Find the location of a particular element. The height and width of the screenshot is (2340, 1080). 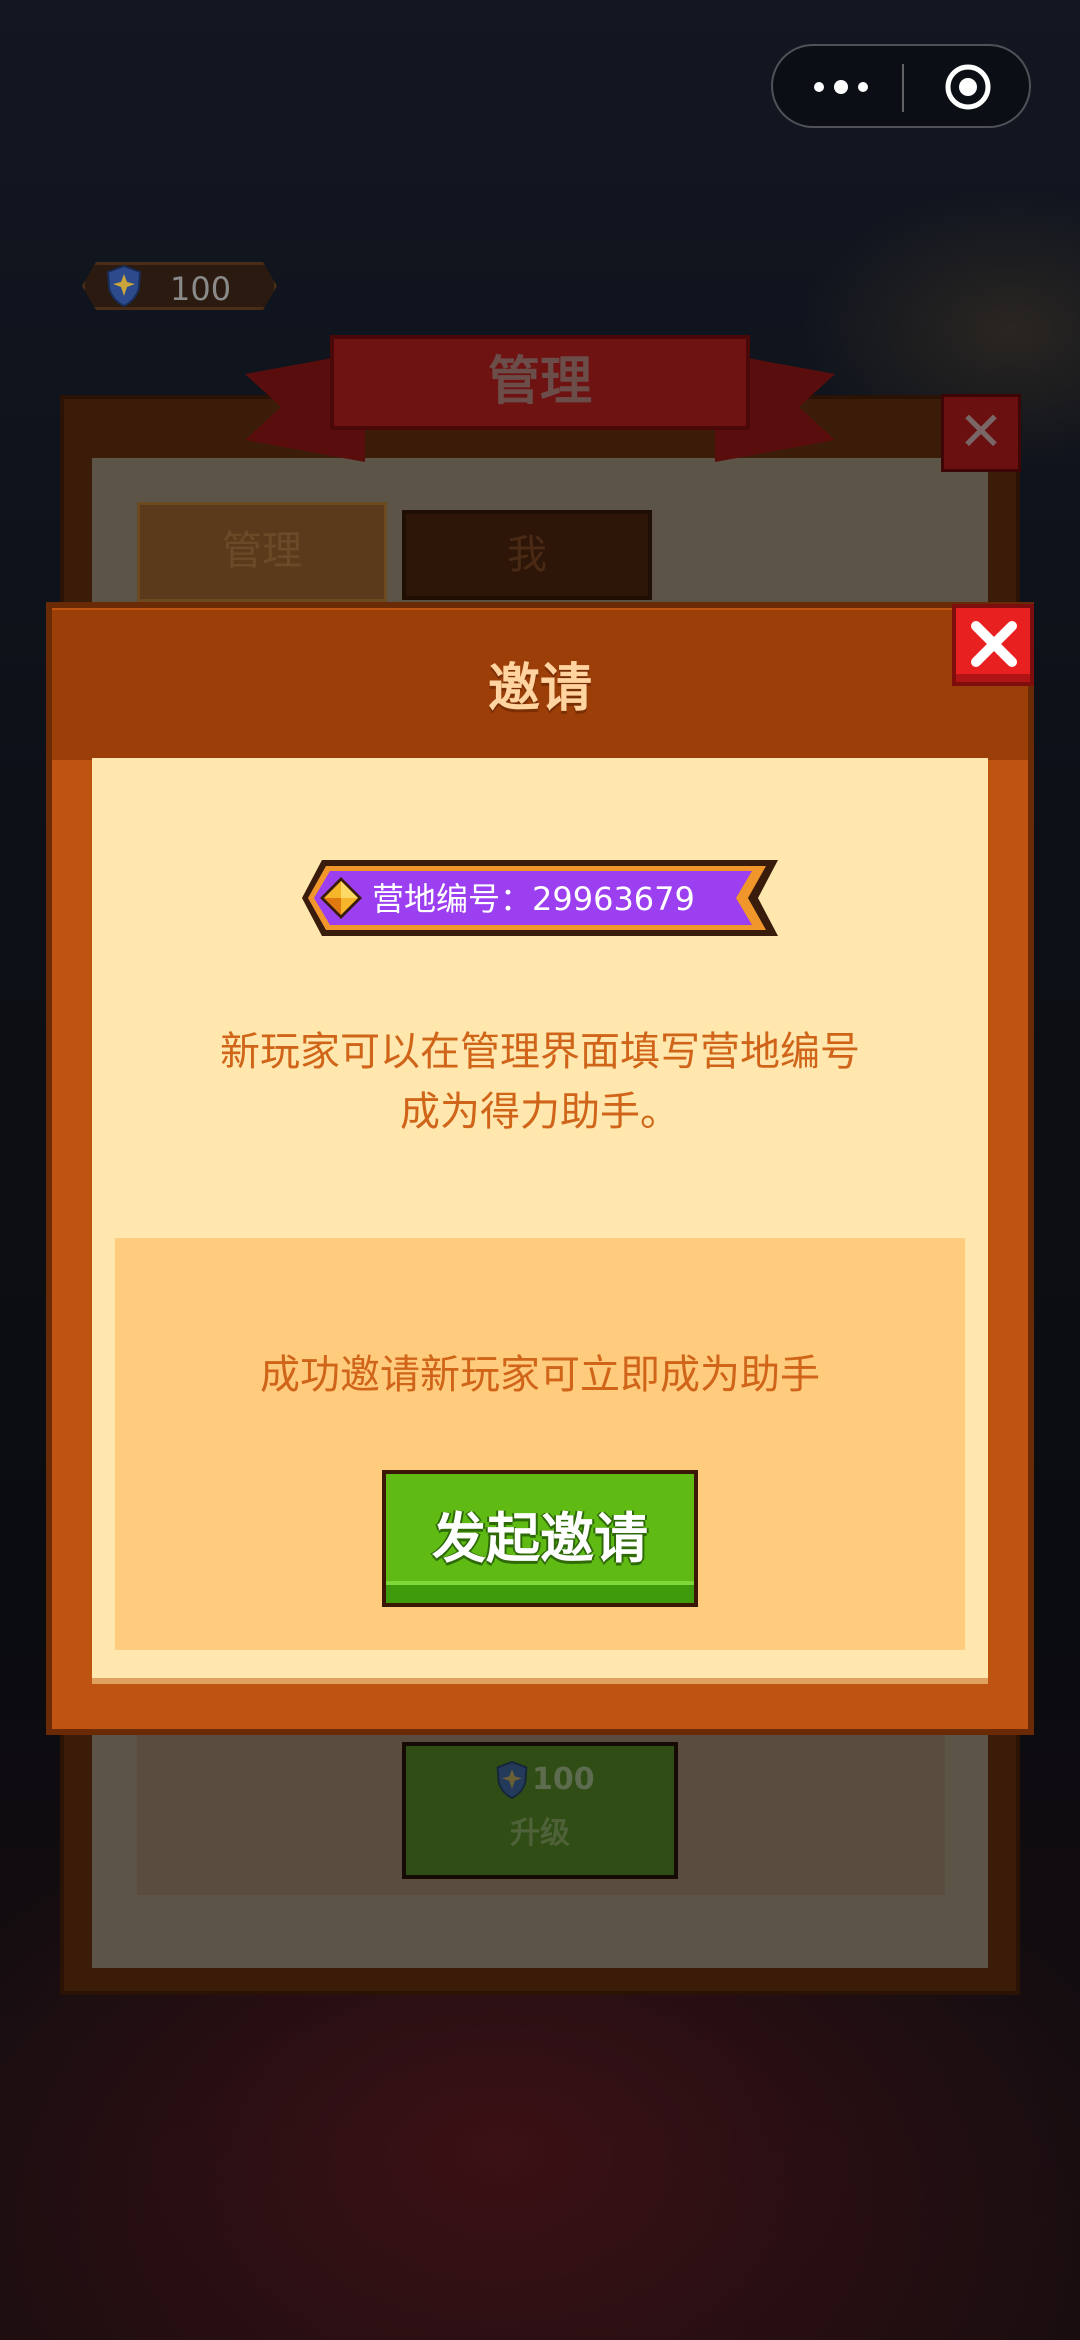

invite-dialog-title: 邀请 is located at coordinates (539, 689).